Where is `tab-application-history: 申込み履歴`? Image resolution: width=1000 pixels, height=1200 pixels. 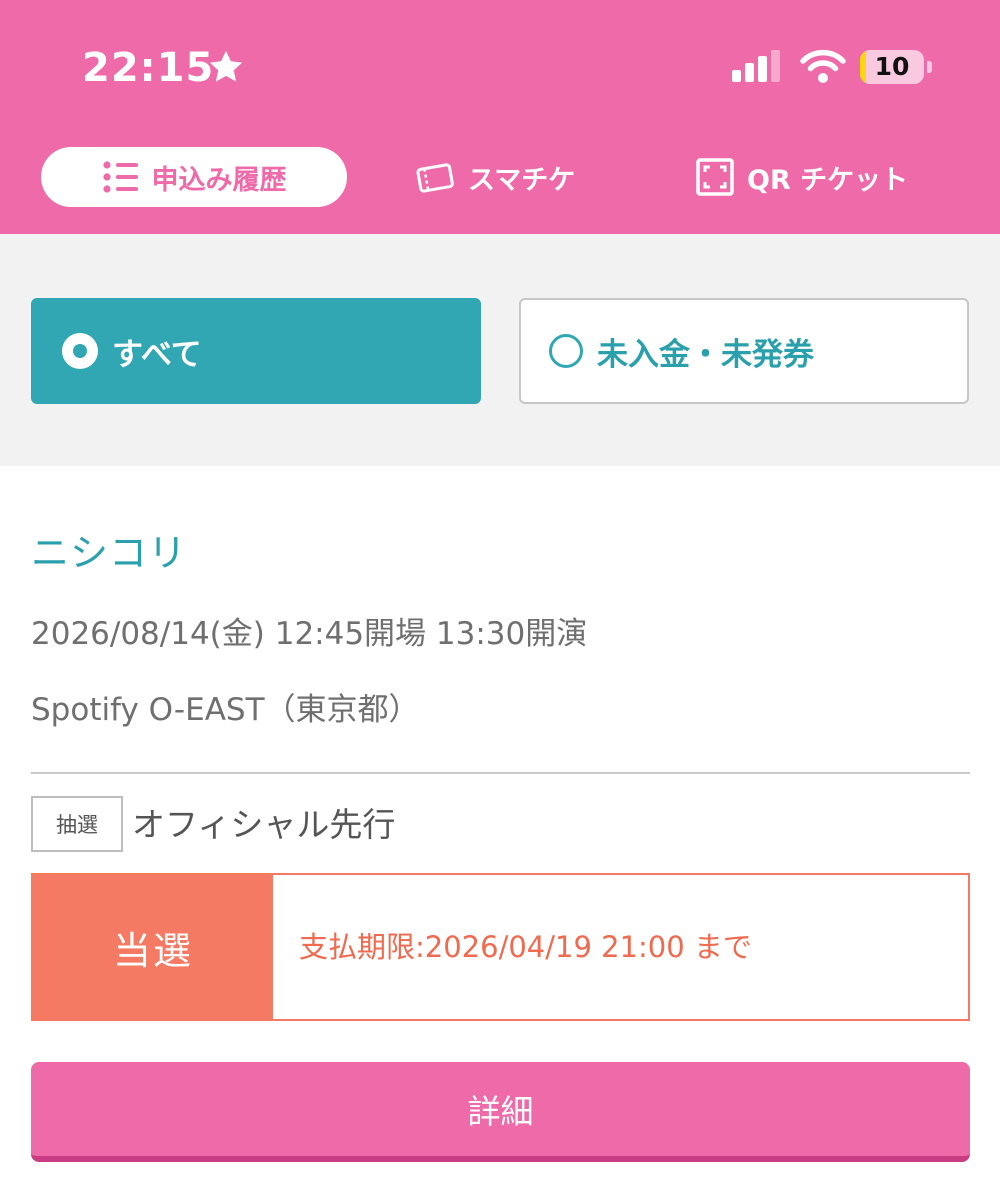 tab-application-history: 申込み履歴 is located at coordinates (194, 177).